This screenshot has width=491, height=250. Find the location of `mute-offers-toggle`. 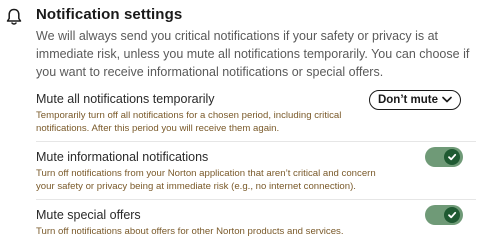

mute-offers-toggle is located at coordinates (444, 215).